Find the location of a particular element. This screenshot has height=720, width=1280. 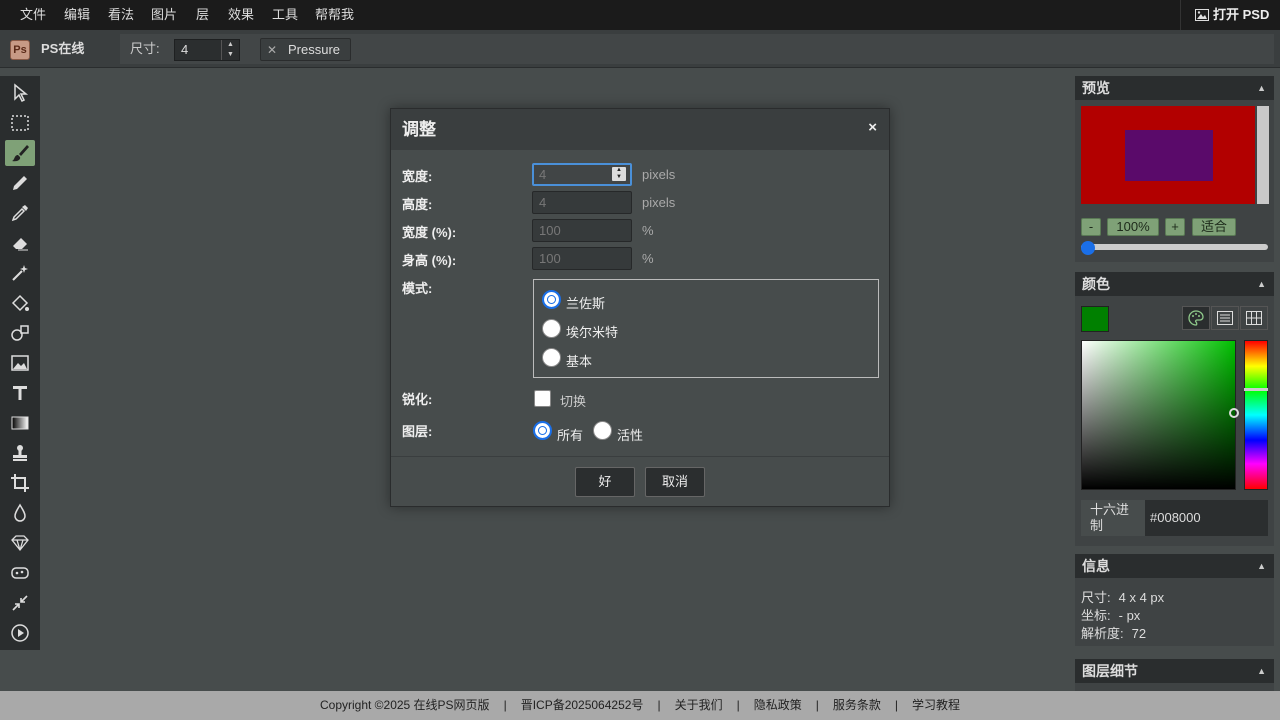

resize-tool is located at coordinates (20, 603).